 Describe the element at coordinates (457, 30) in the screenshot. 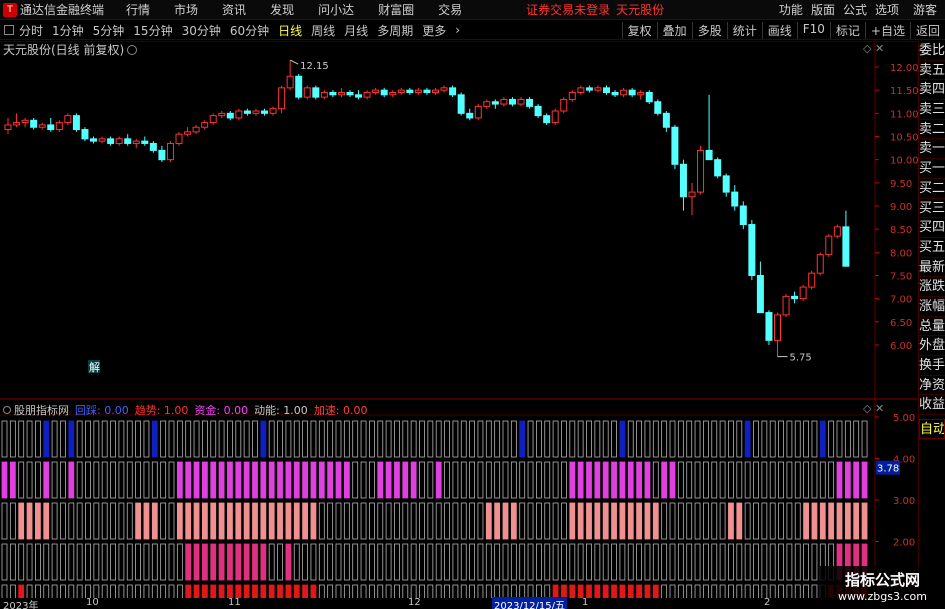

I see `chevron-right-icon: ›` at that location.